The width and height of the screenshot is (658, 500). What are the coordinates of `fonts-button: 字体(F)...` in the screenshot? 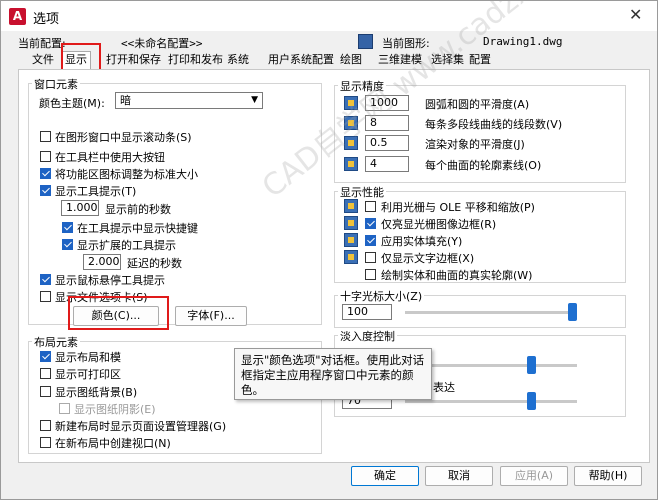 It's located at (211, 316).